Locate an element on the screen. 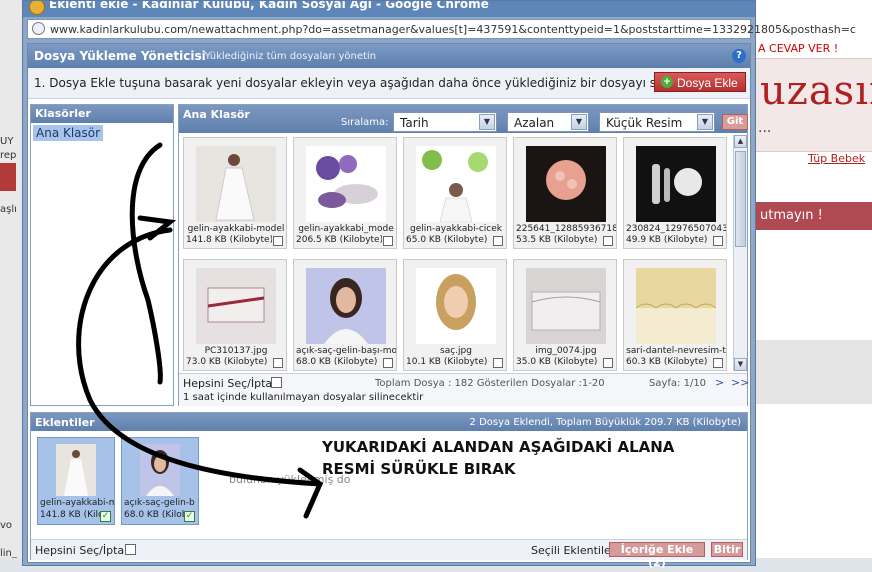  order-select: Azalan ▼ is located at coordinates (548, 122).